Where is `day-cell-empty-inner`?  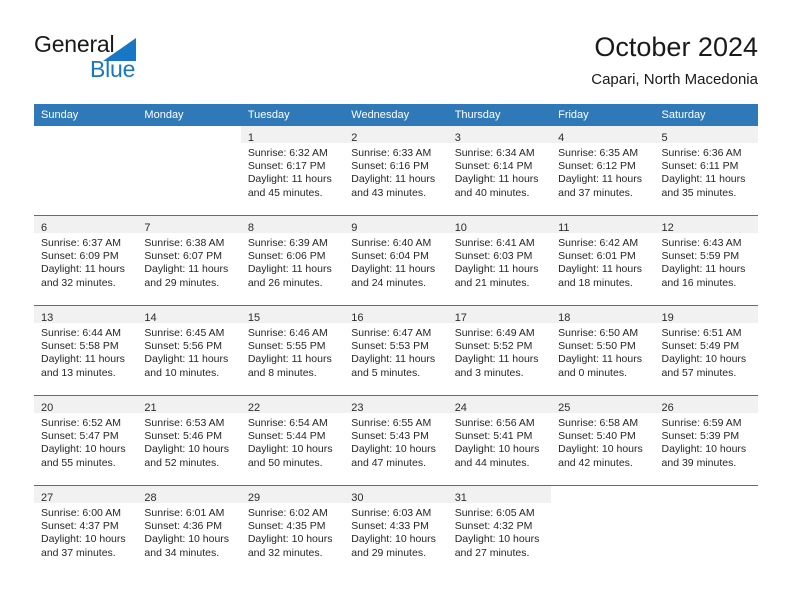
day-cell-empty-inner is located at coordinates (85, 170).